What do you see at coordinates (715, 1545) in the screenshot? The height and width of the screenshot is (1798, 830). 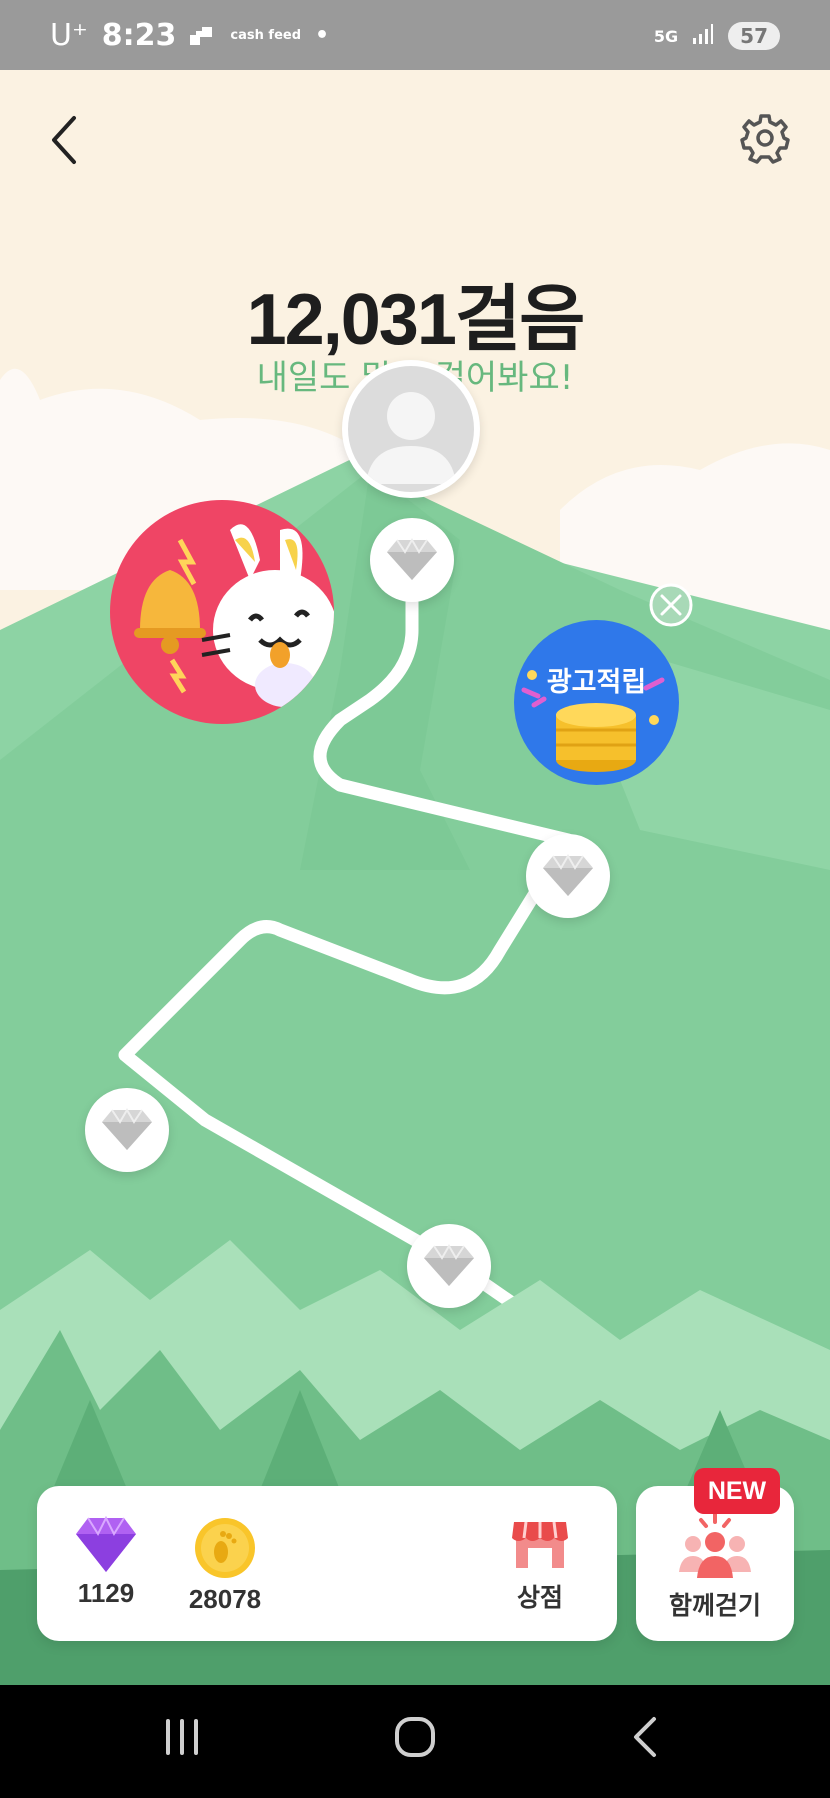 I see `group-people-icon` at bounding box center [715, 1545].